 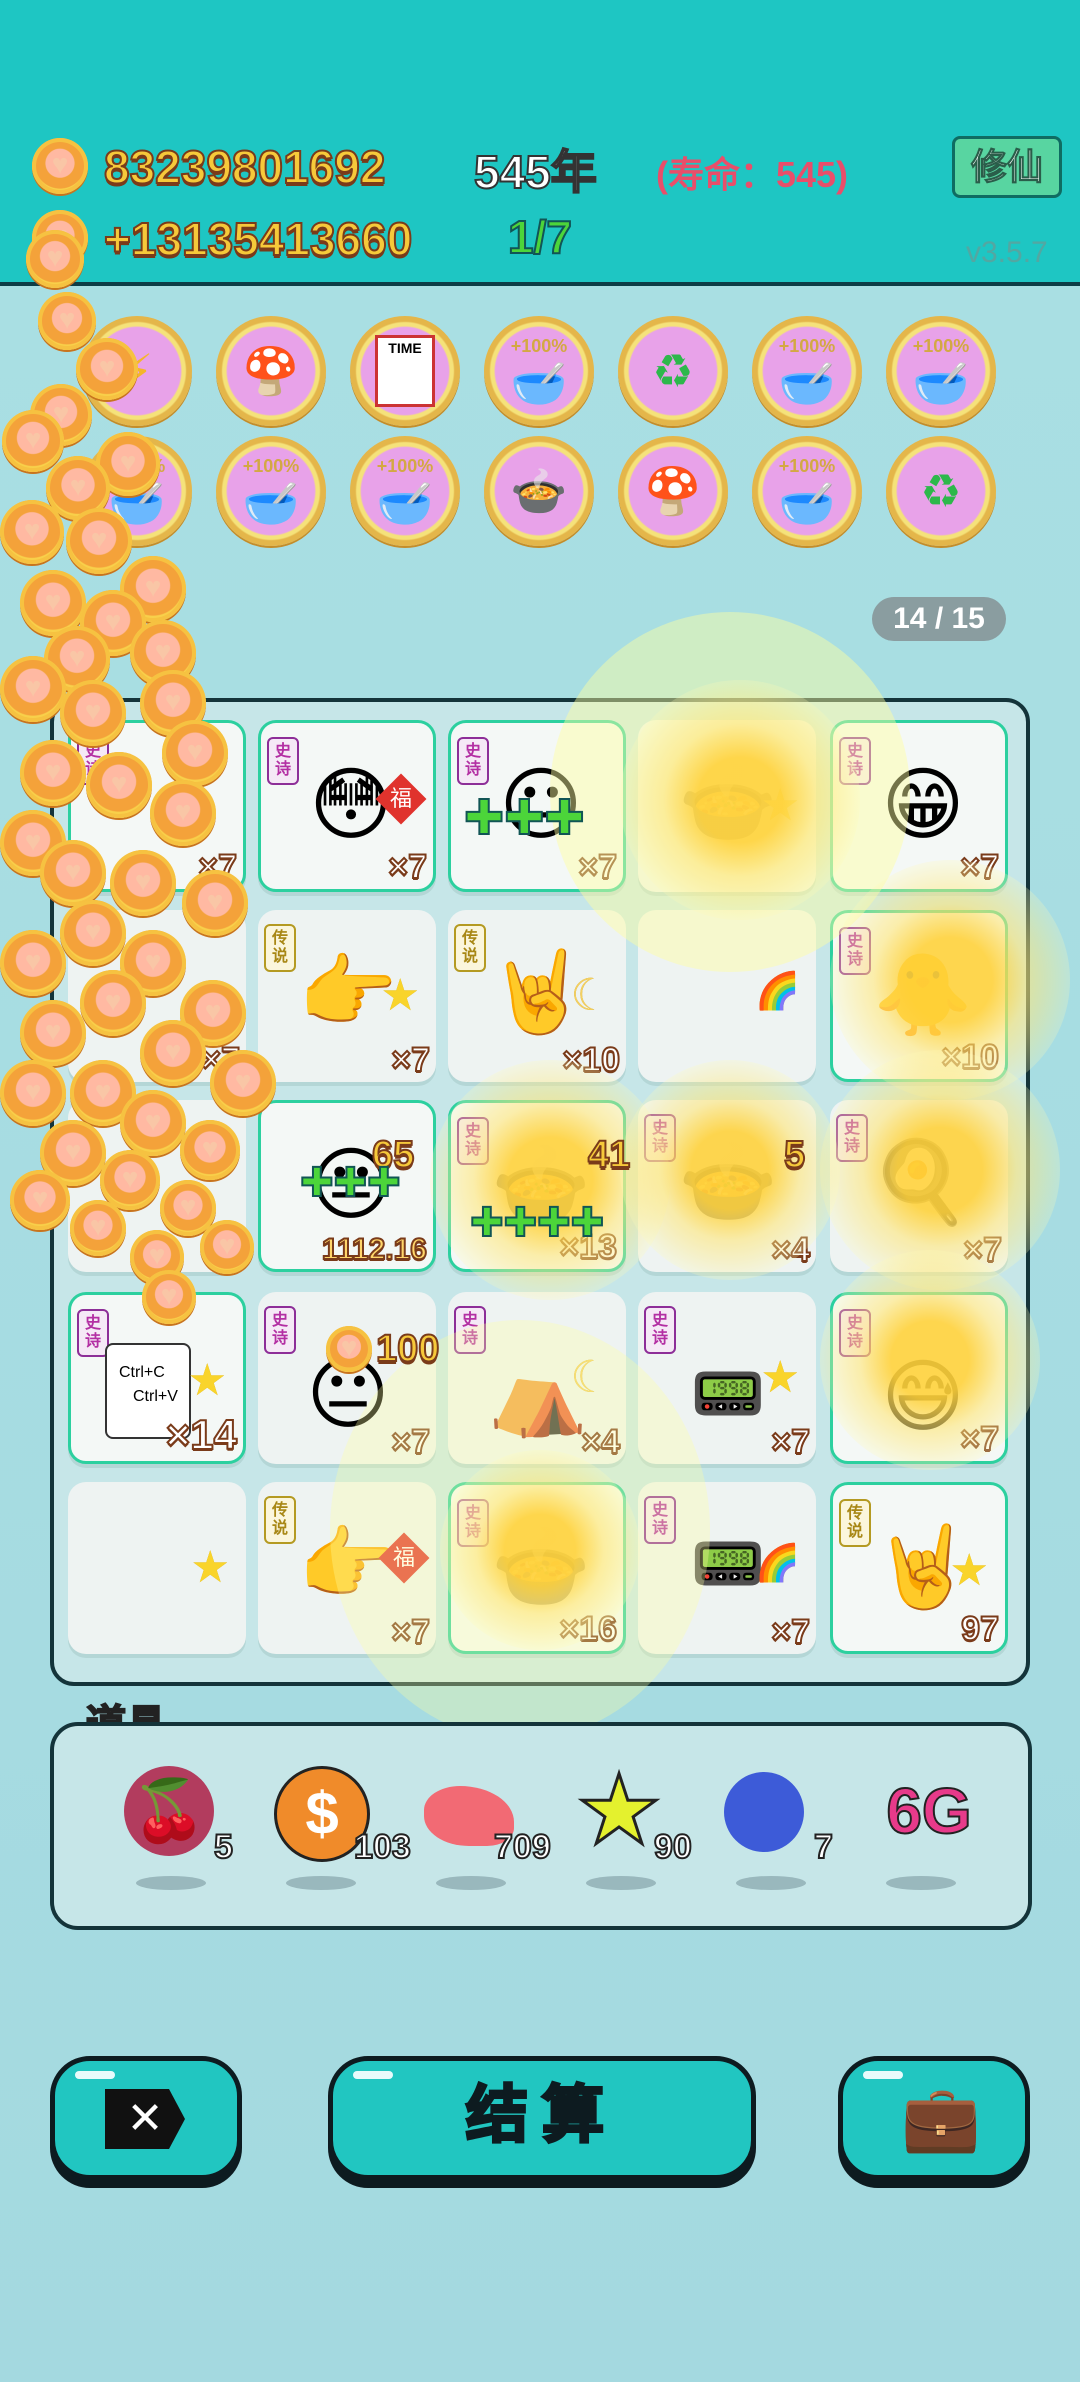 I want to click on rice-cooker-duck-icon: 🍲, so click(x=539, y=491).